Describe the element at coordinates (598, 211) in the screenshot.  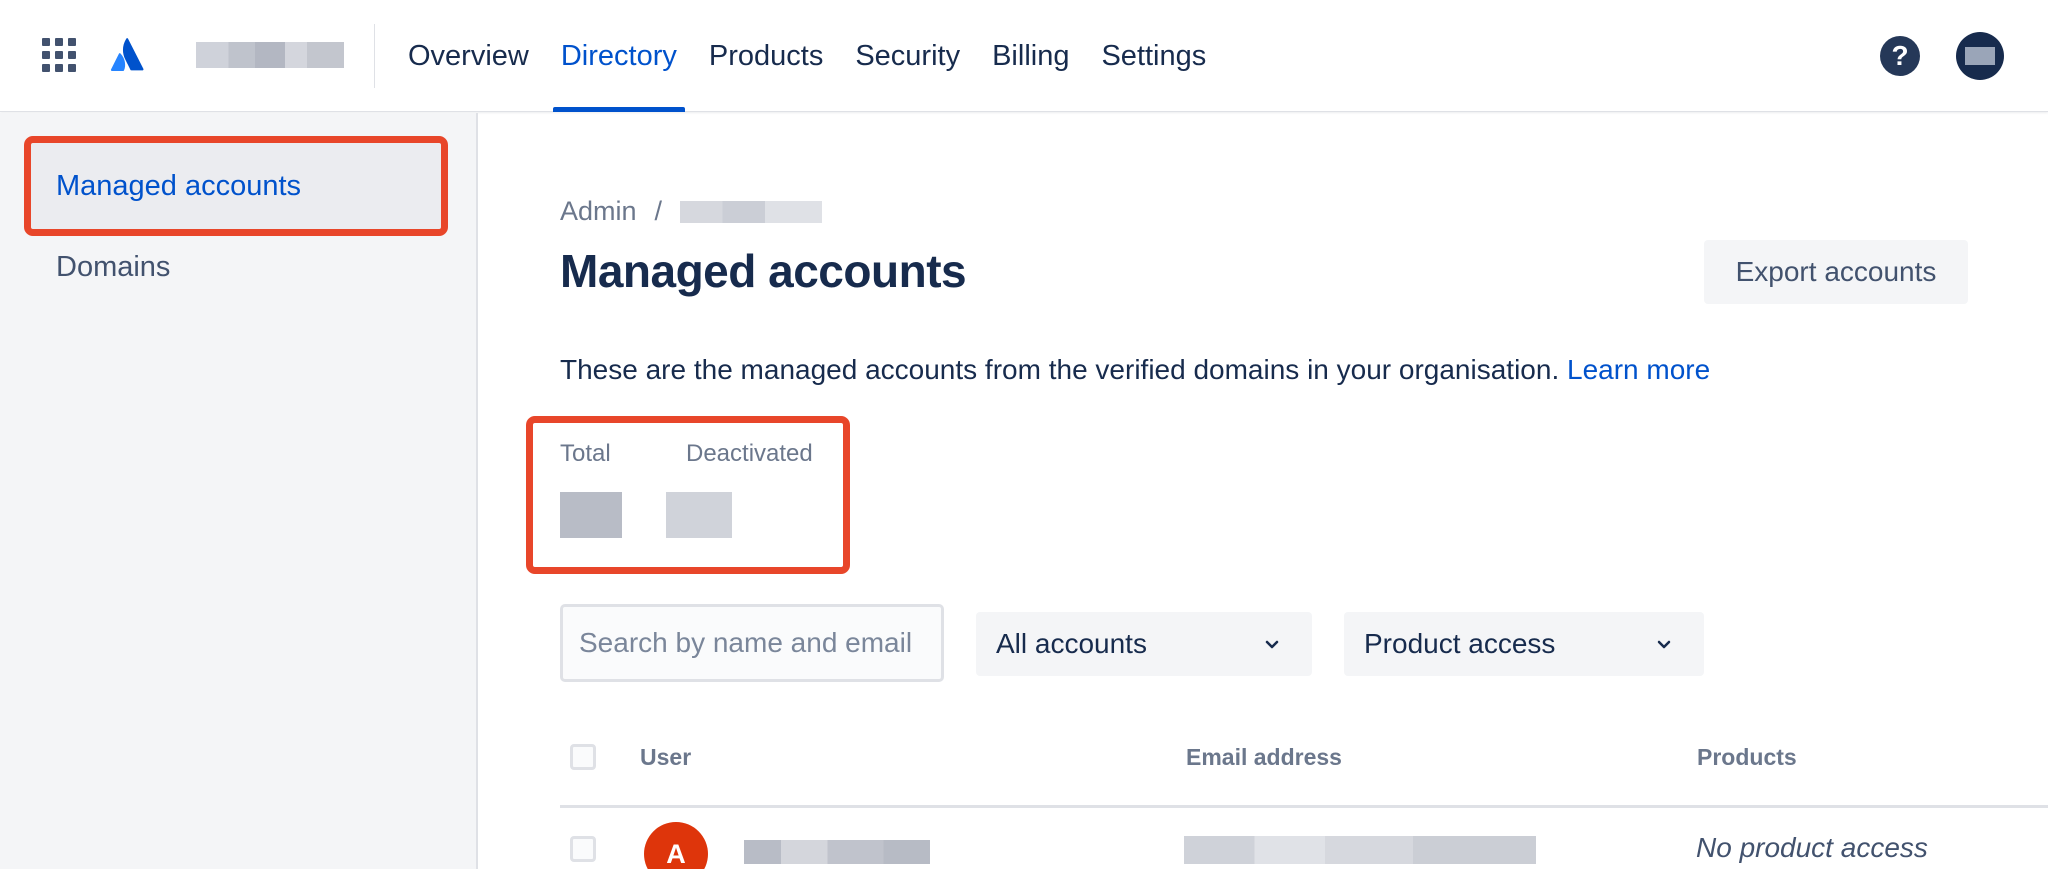
I see `breadcrumb-admin: Admin` at that location.